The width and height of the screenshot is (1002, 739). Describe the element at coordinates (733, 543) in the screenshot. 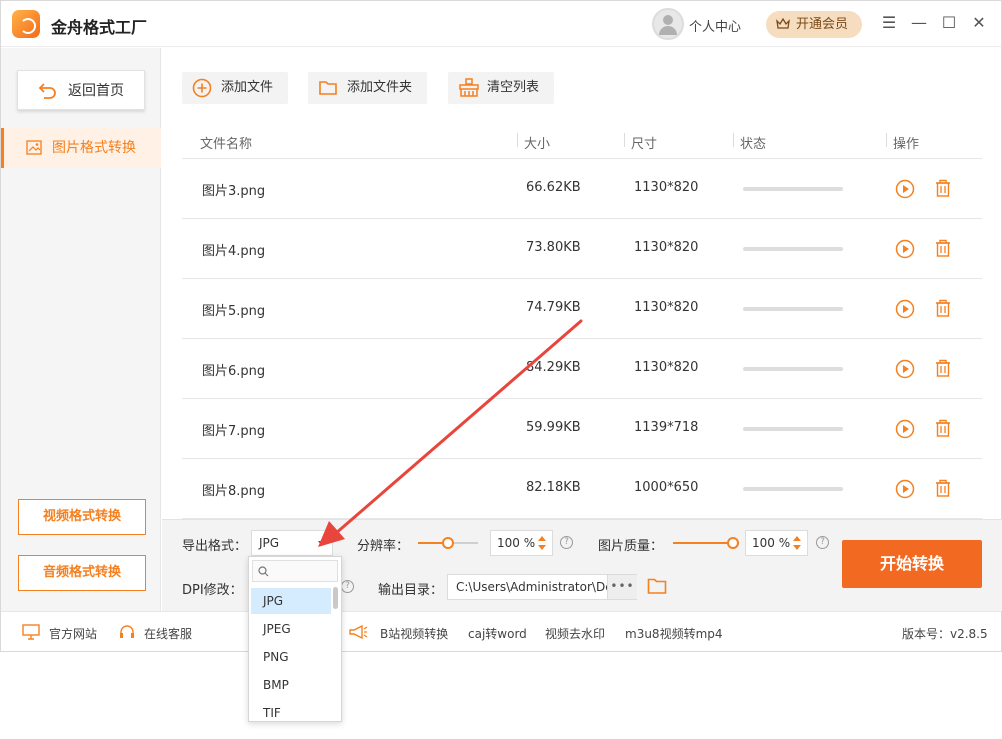

I see `quality-slider-knob` at that location.